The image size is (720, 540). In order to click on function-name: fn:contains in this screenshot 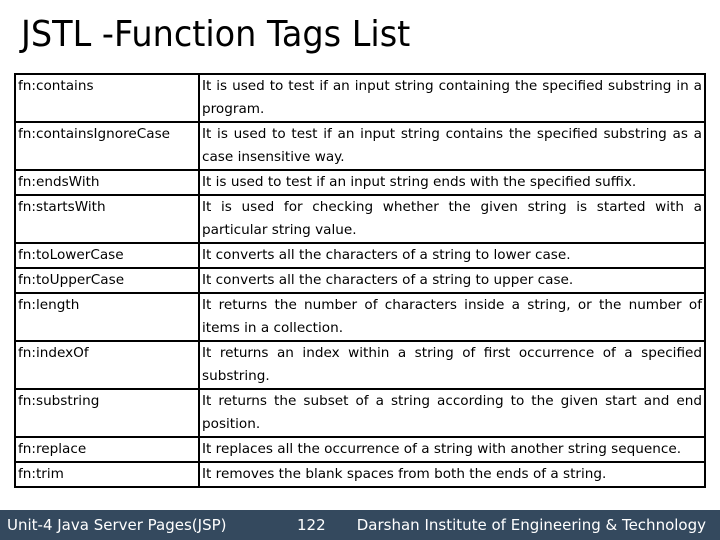, I will do `click(107, 98)`.